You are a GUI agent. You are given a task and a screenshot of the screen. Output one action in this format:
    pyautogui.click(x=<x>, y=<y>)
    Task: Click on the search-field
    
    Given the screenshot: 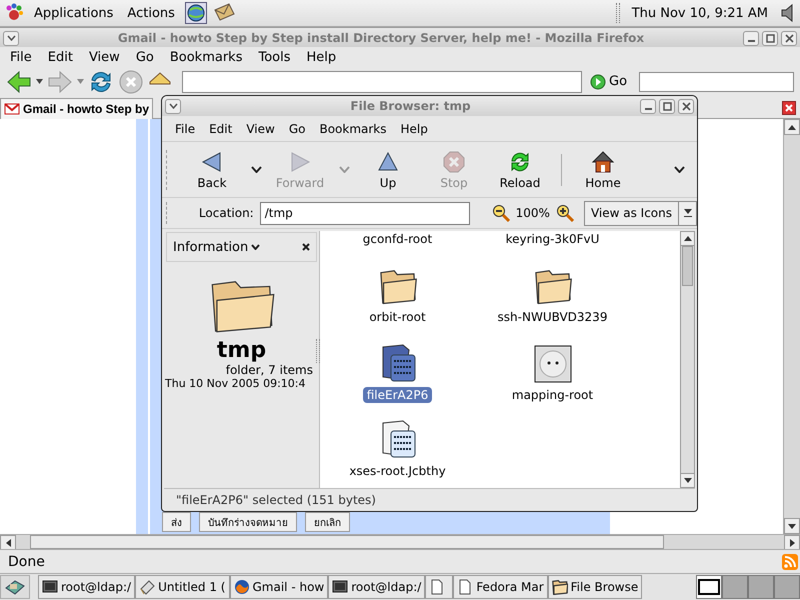 What is the action you would take?
    pyautogui.click(x=716, y=82)
    